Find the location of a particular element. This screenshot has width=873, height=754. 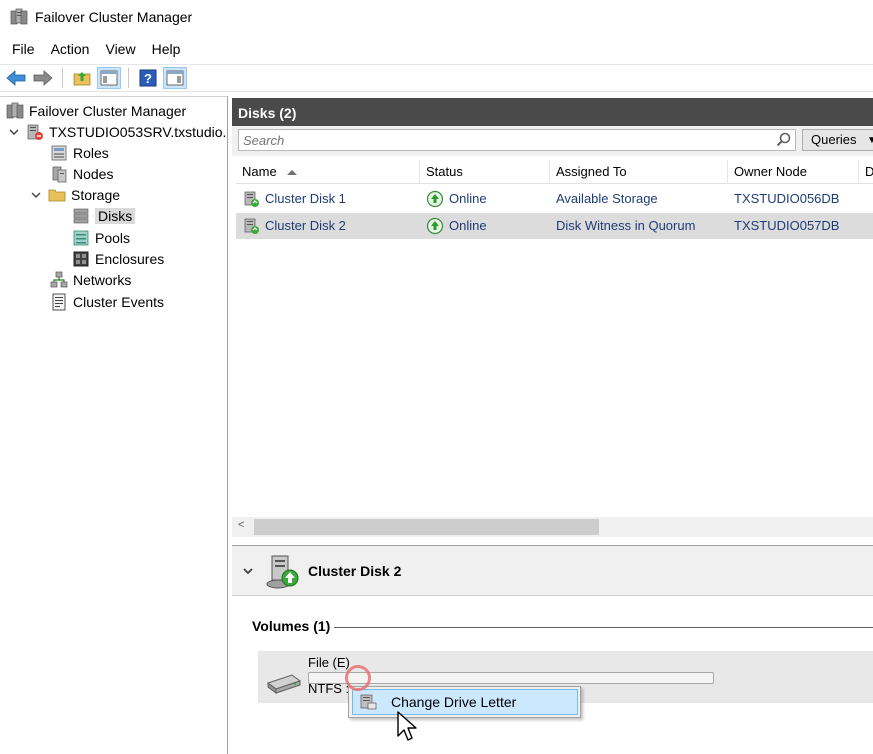

context-menu: Change Drive Letter is located at coordinates (464, 702).